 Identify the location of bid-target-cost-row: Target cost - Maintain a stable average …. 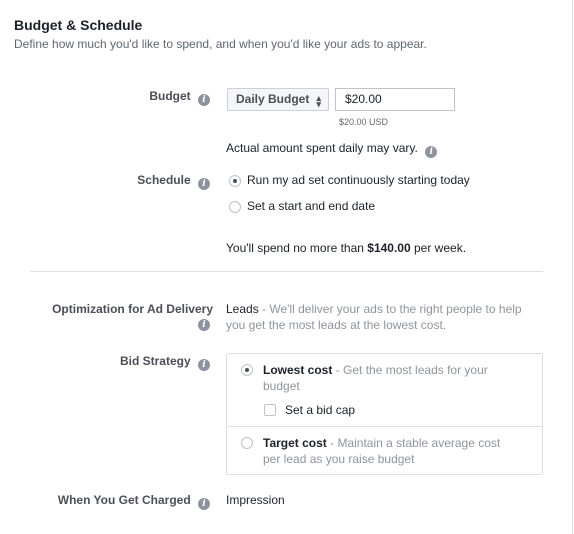
(381, 443).